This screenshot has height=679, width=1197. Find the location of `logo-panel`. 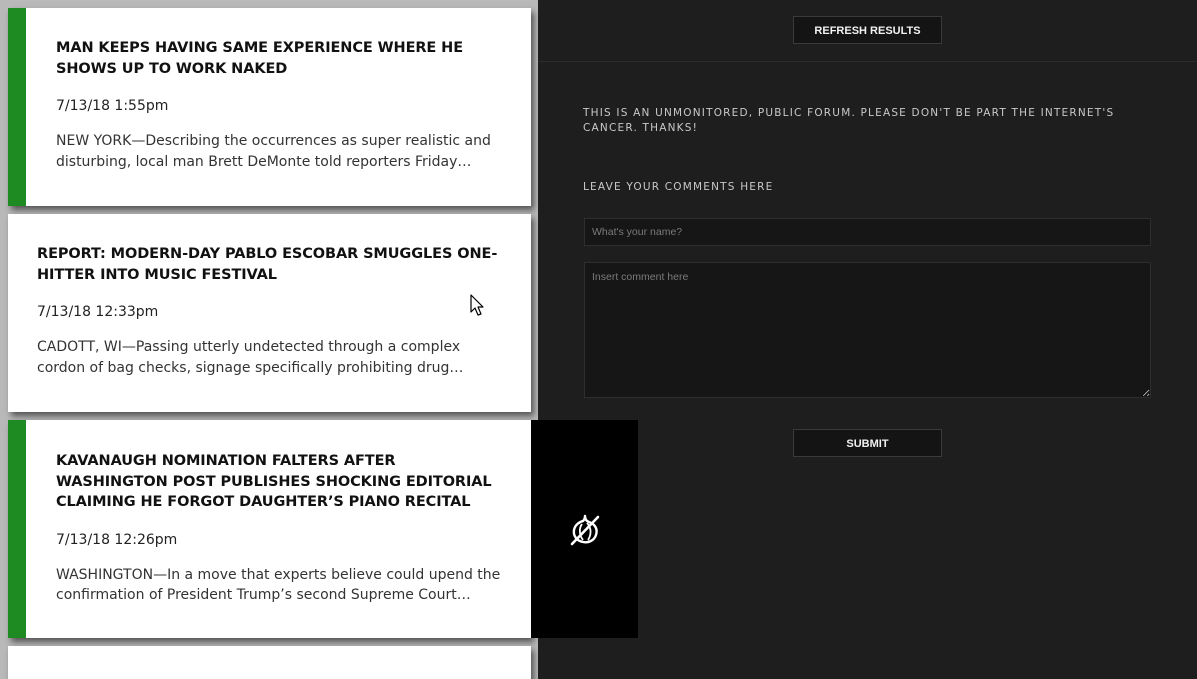

logo-panel is located at coordinates (584, 529).